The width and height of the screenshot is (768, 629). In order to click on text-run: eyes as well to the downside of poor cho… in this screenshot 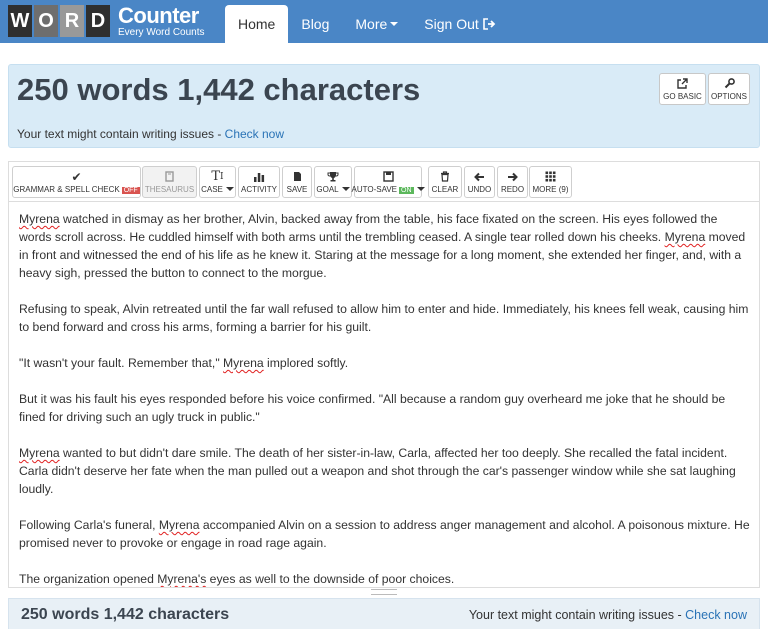, I will do `click(330, 579)`.